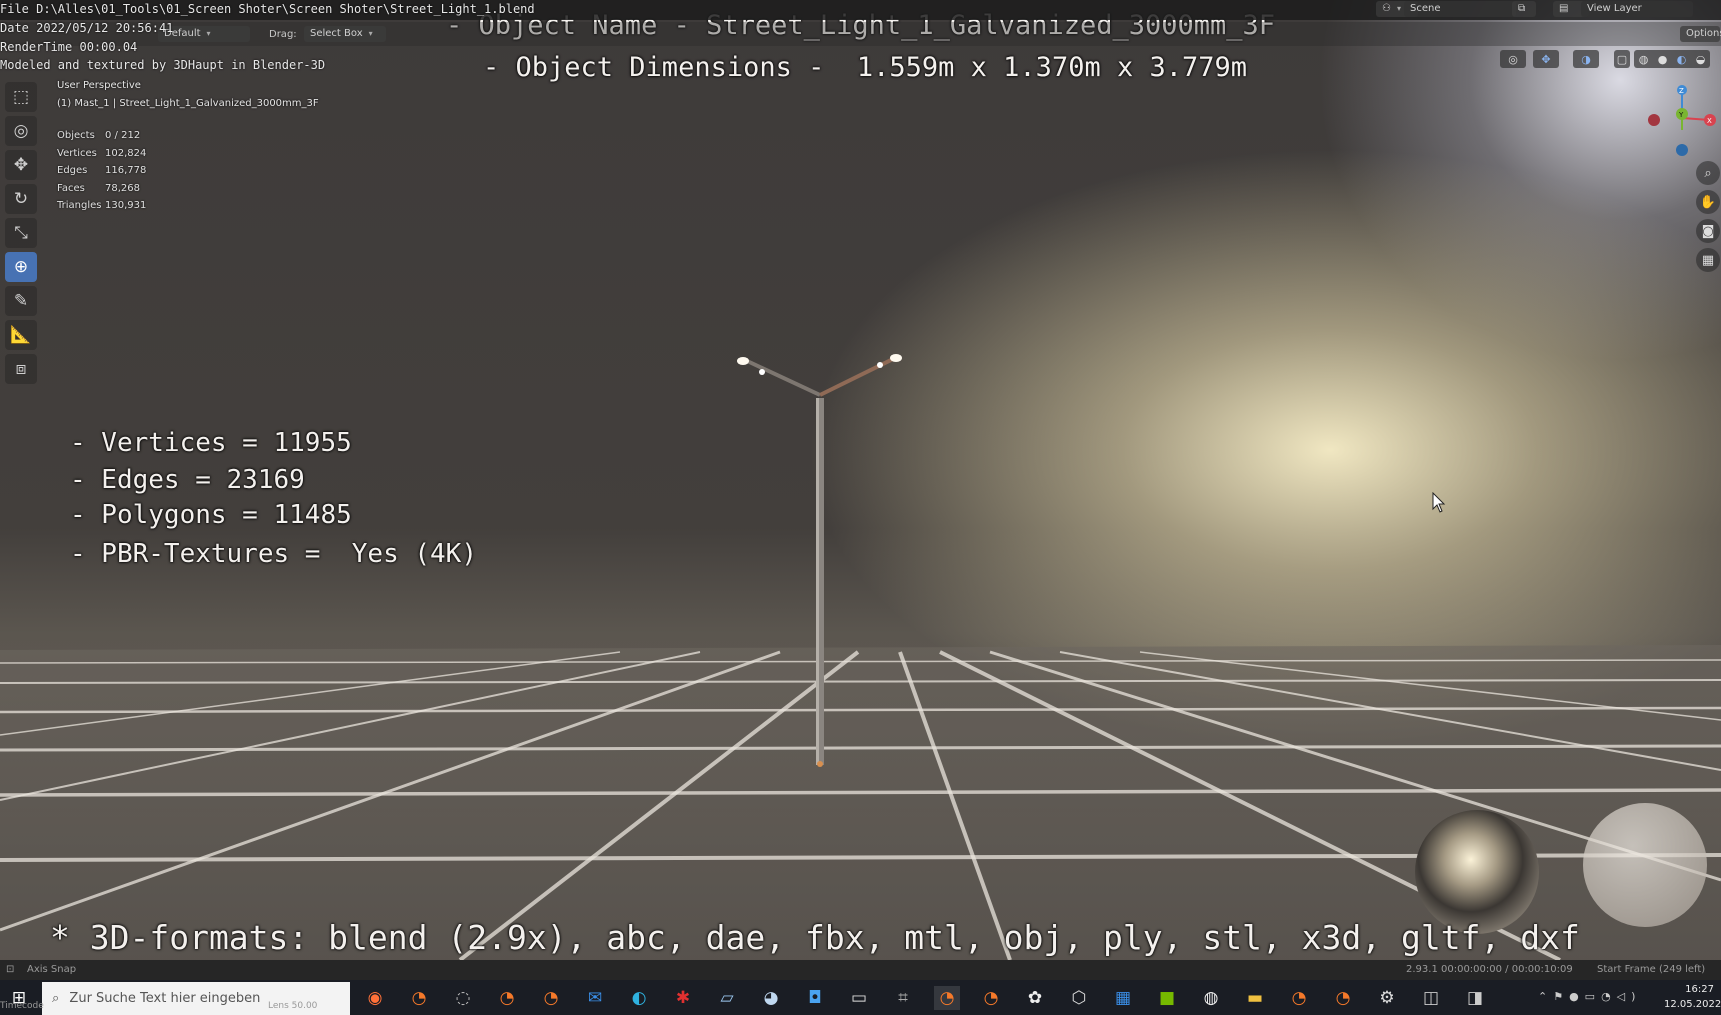 This screenshot has width=1721, height=1015. What do you see at coordinates (1709, 121) in the screenshot?
I see `x-axis-label: X` at bounding box center [1709, 121].